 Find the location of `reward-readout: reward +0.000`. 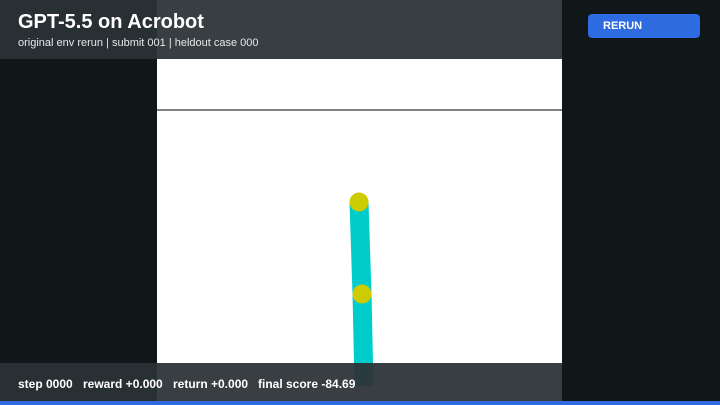

reward-readout: reward +0.000 is located at coordinates (123, 384).